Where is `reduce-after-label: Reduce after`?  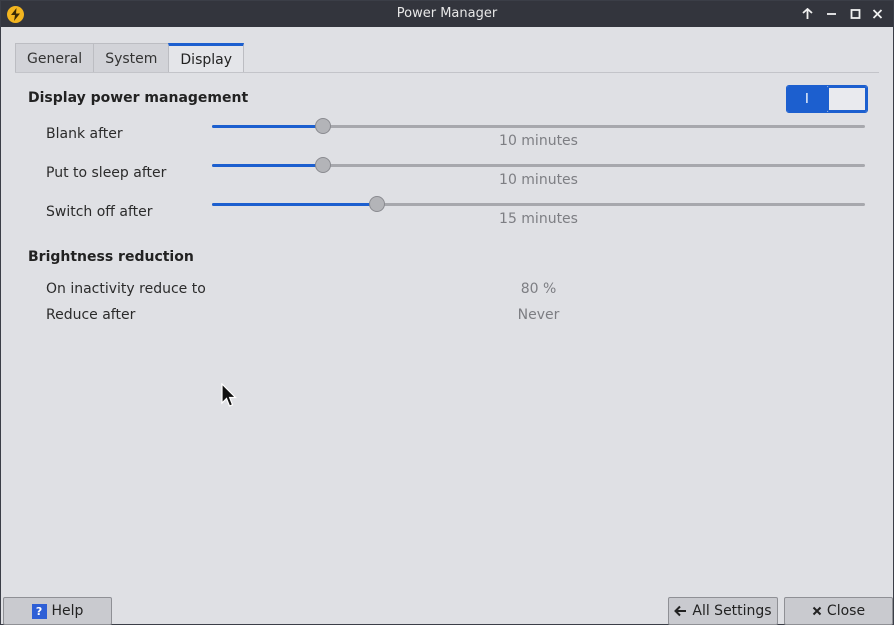 reduce-after-label: Reduce after is located at coordinates (91, 315).